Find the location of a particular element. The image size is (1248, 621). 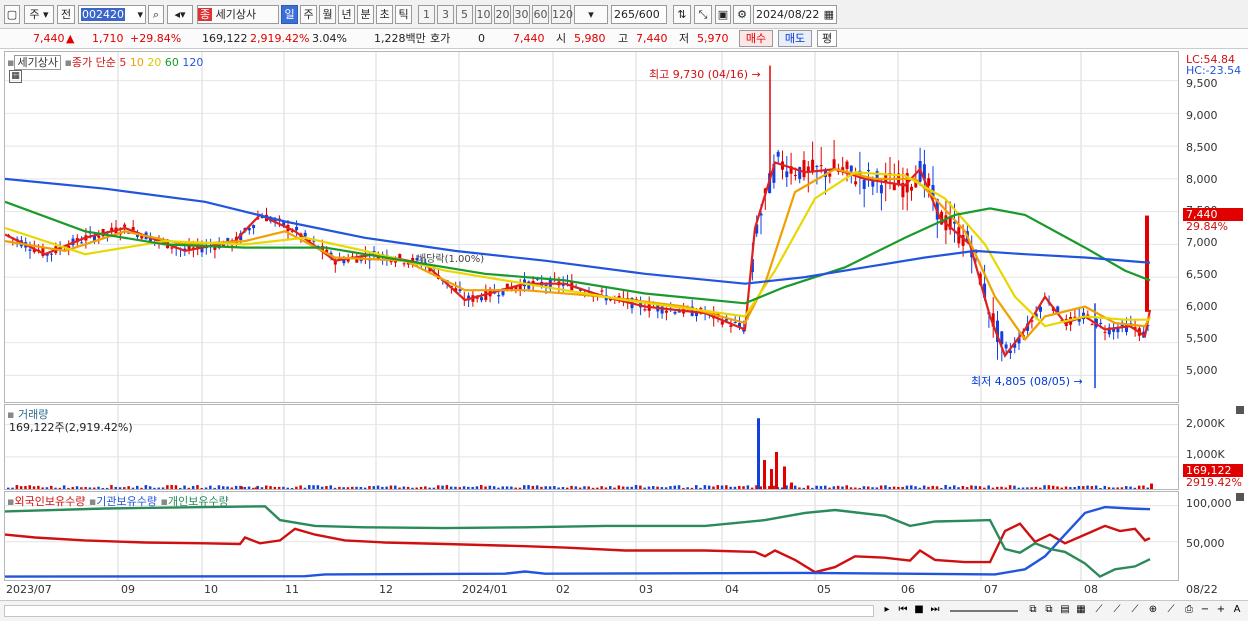

sell-button: 매도 is located at coordinates (795, 38).